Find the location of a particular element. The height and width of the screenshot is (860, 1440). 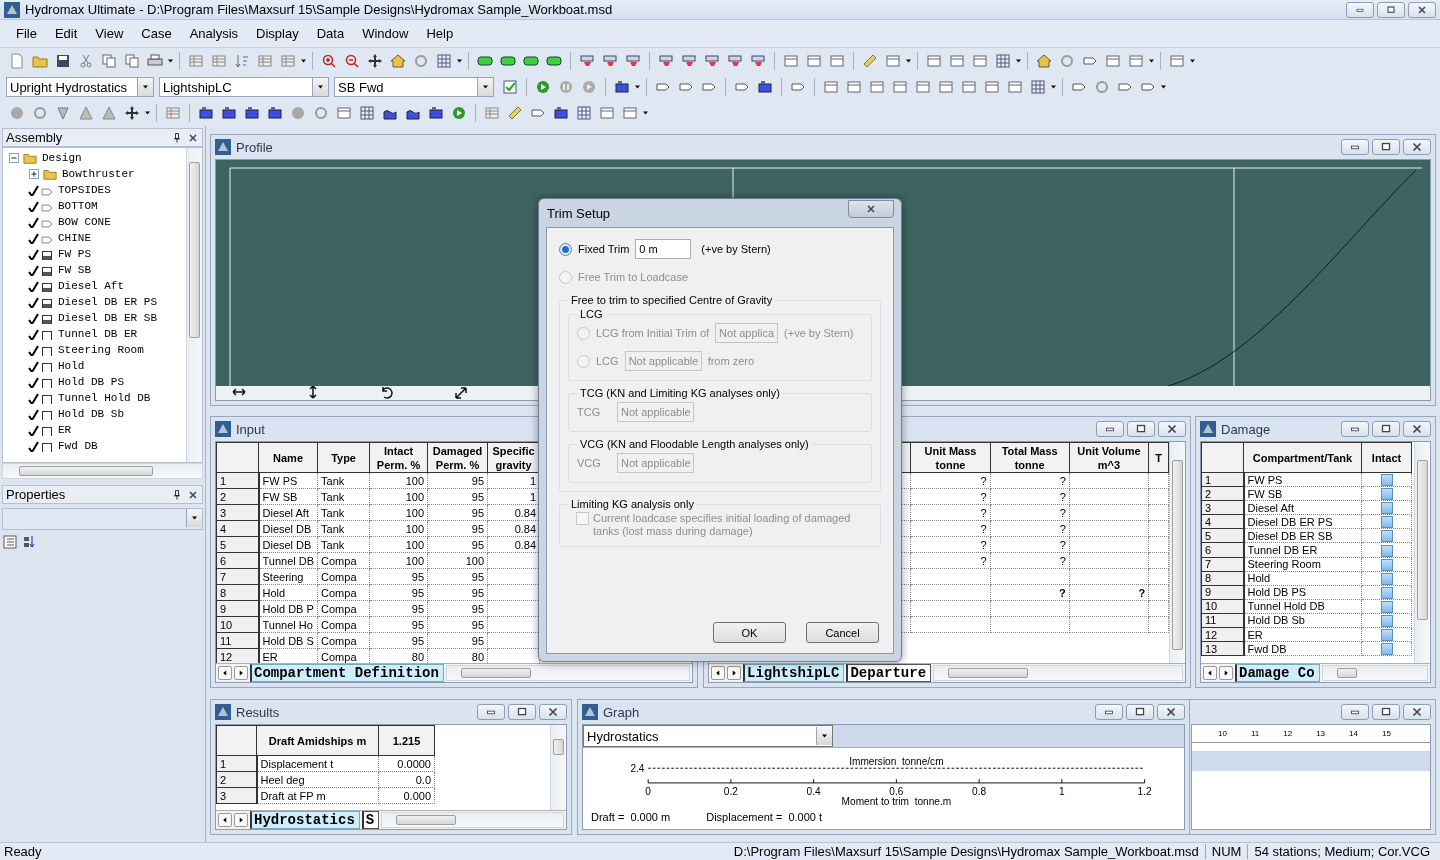

tree-item: Tunnel DB ER is located at coordinates (96, 334).